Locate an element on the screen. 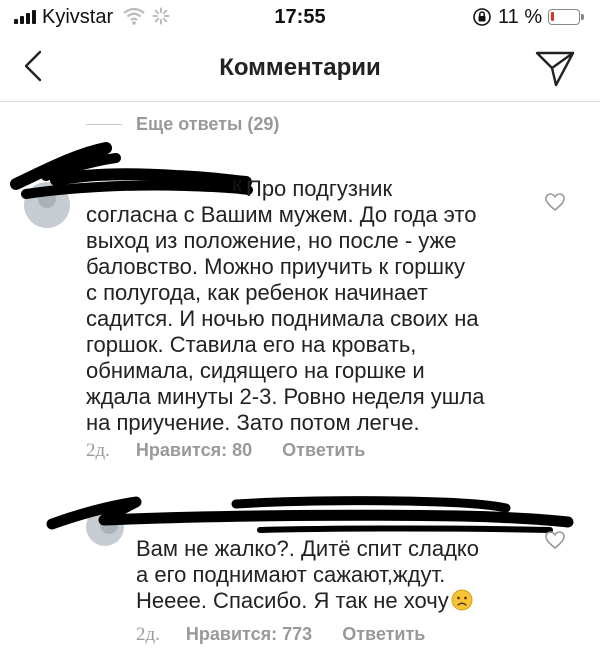  divider is located at coordinates (104, 124).